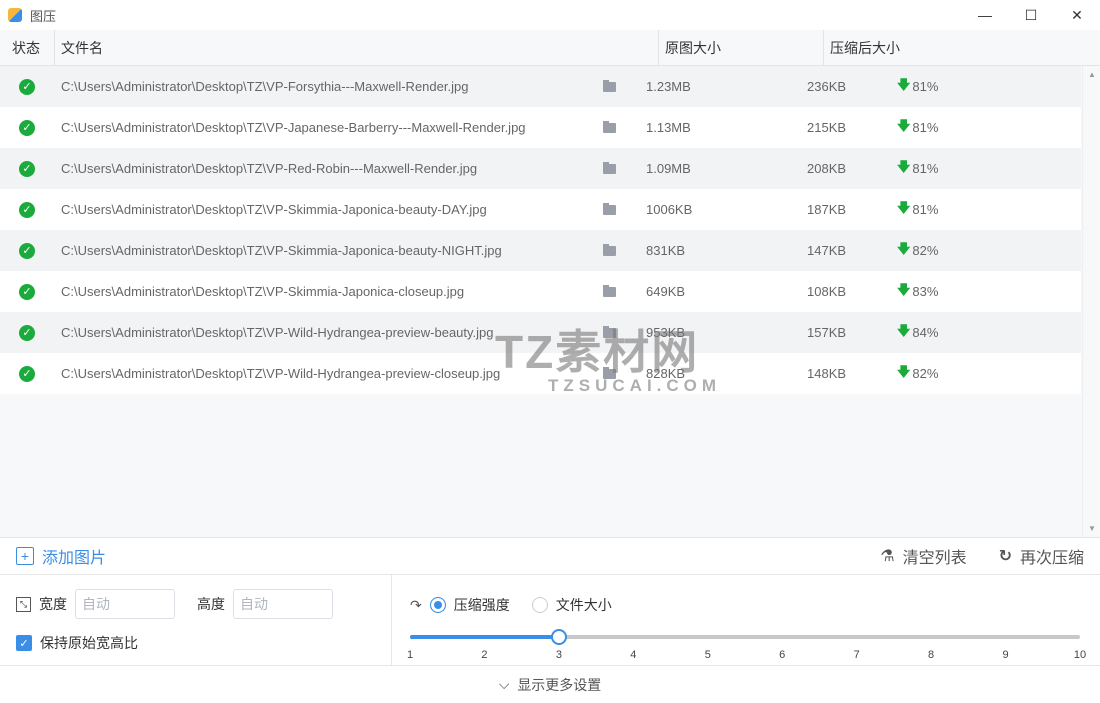 This screenshot has height=703, width=1100. What do you see at coordinates (931, 655) in the screenshot?
I see `slider-tick-label: 8` at bounding box center [931, 655].